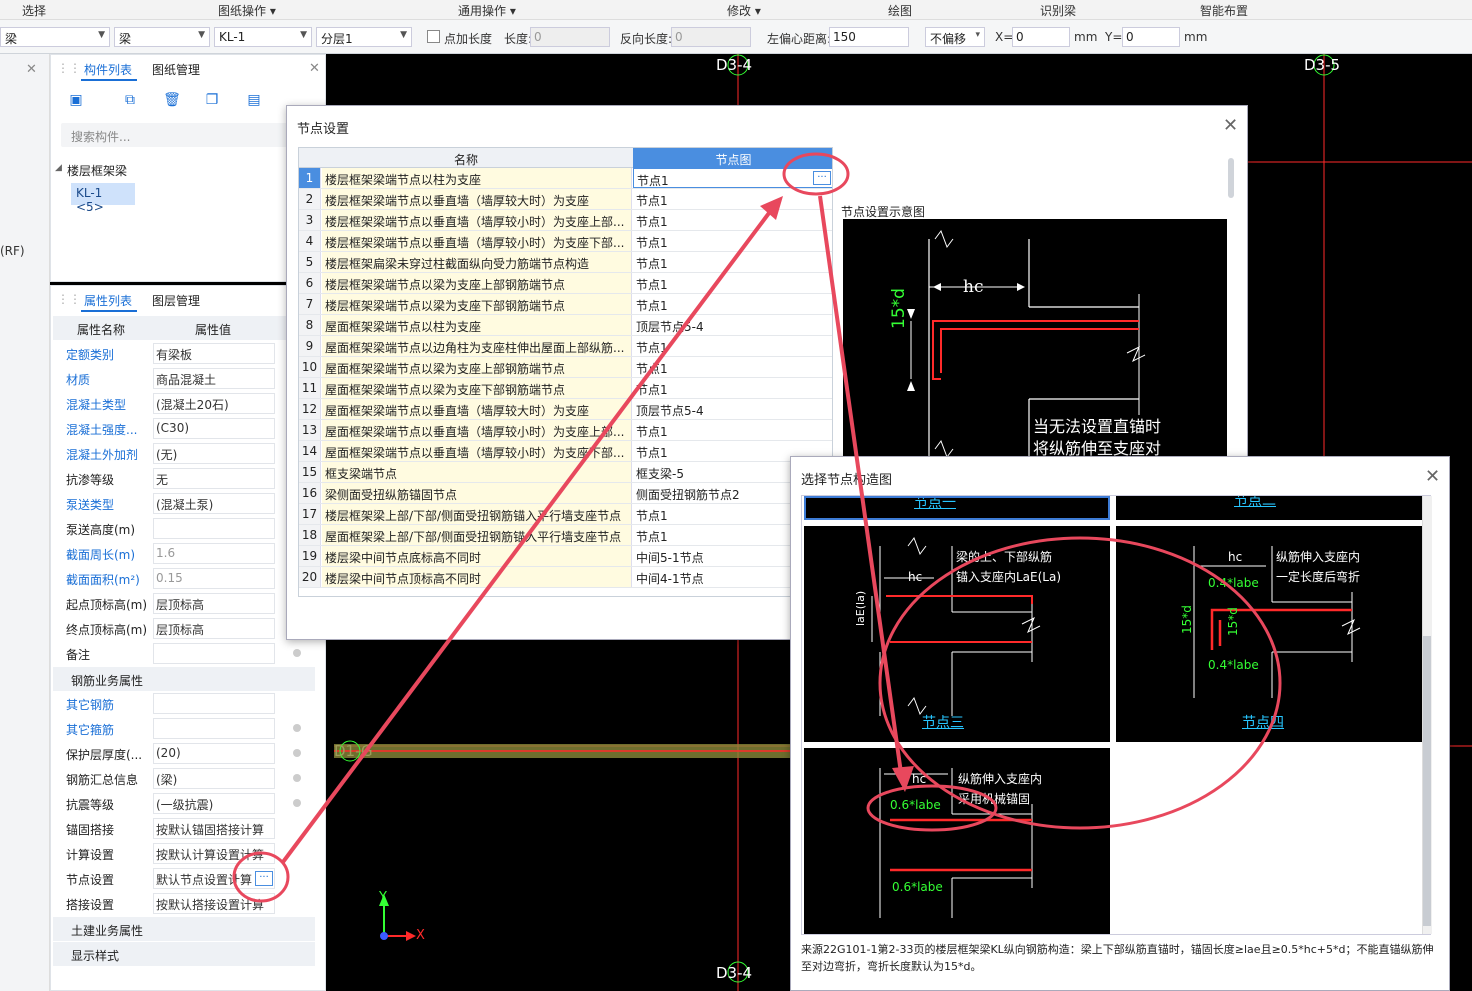  What do you see at coordinates (711, 37) in the screenshot?
I see `reverse-length-input: 0` at bounding box center [711, 37].